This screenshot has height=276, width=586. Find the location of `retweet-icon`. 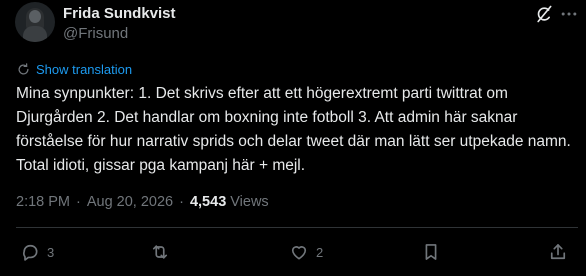

retweet-icon is located at coordinates (160, 252).